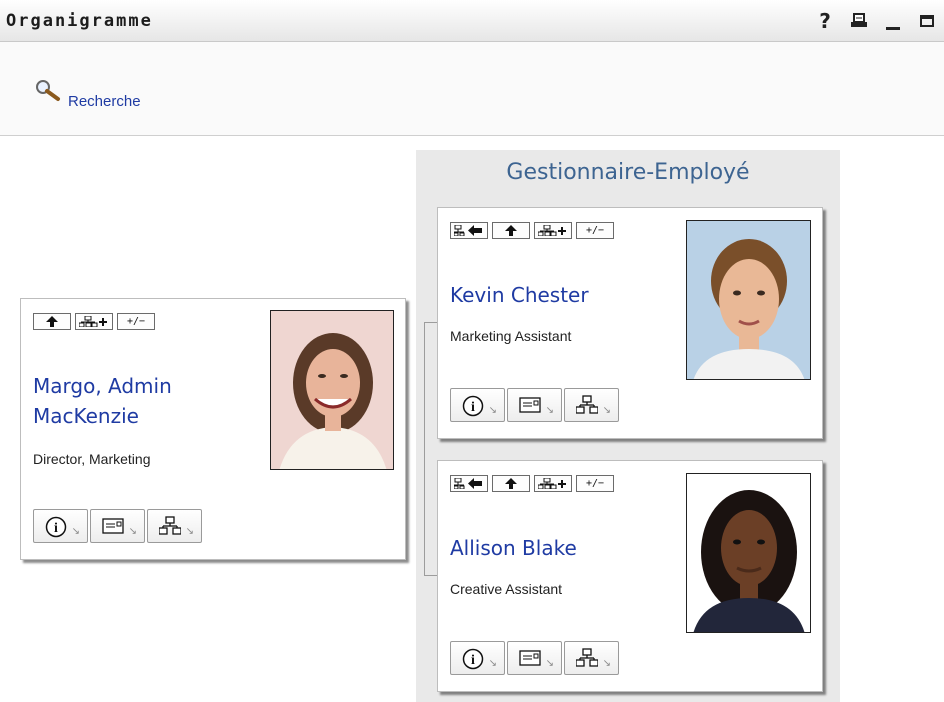  I want to click on help-button: ?, so click(825, 21).